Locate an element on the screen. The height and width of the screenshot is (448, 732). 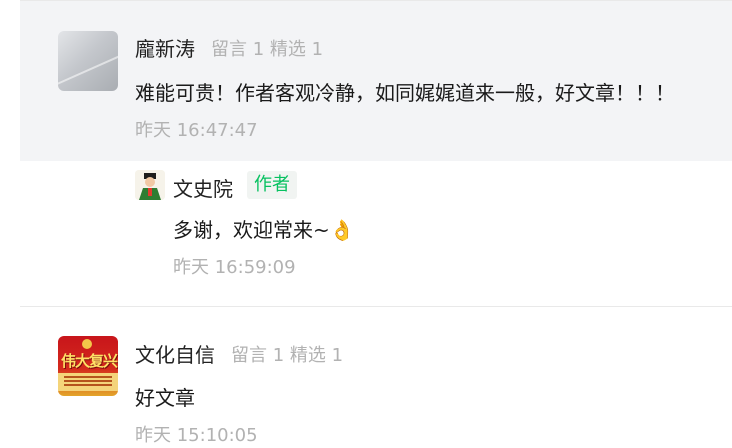
author-name: 文史院 is located at coordinates (203, 187).